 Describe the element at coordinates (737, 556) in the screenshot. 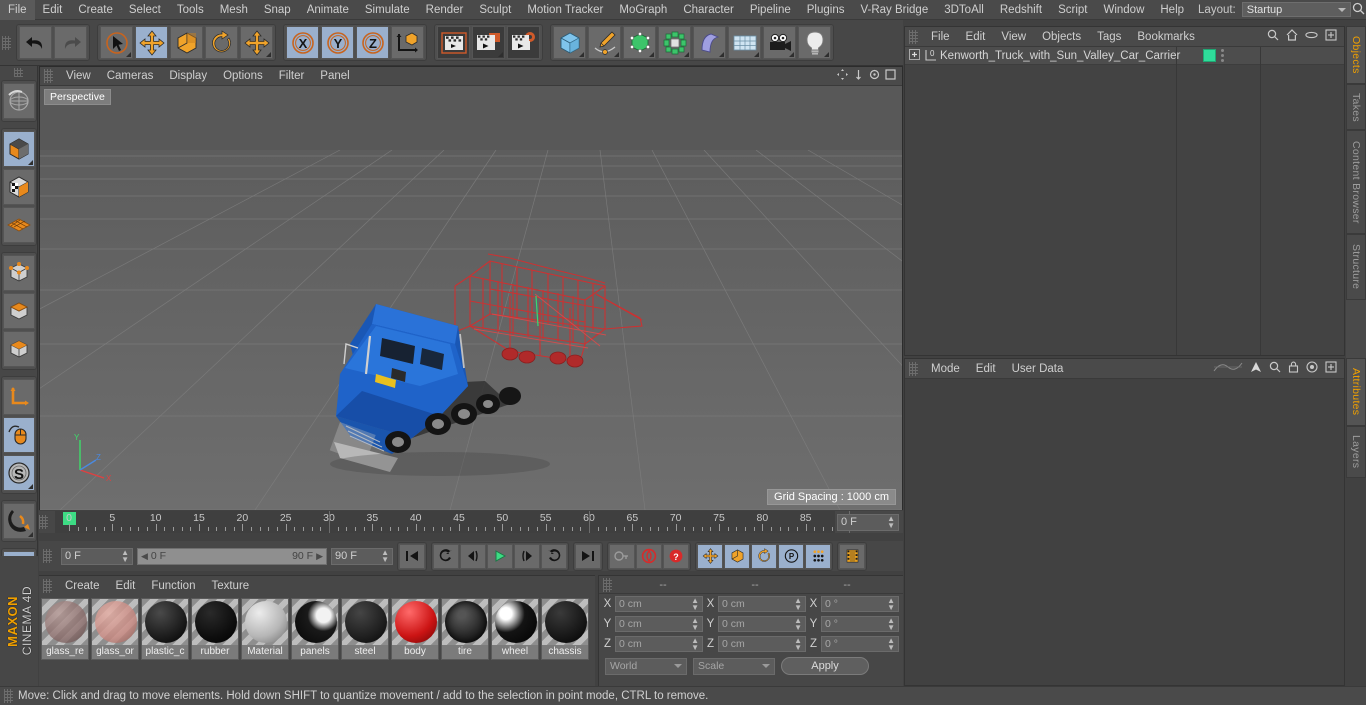

I see `scale-key-toggle` at that location.